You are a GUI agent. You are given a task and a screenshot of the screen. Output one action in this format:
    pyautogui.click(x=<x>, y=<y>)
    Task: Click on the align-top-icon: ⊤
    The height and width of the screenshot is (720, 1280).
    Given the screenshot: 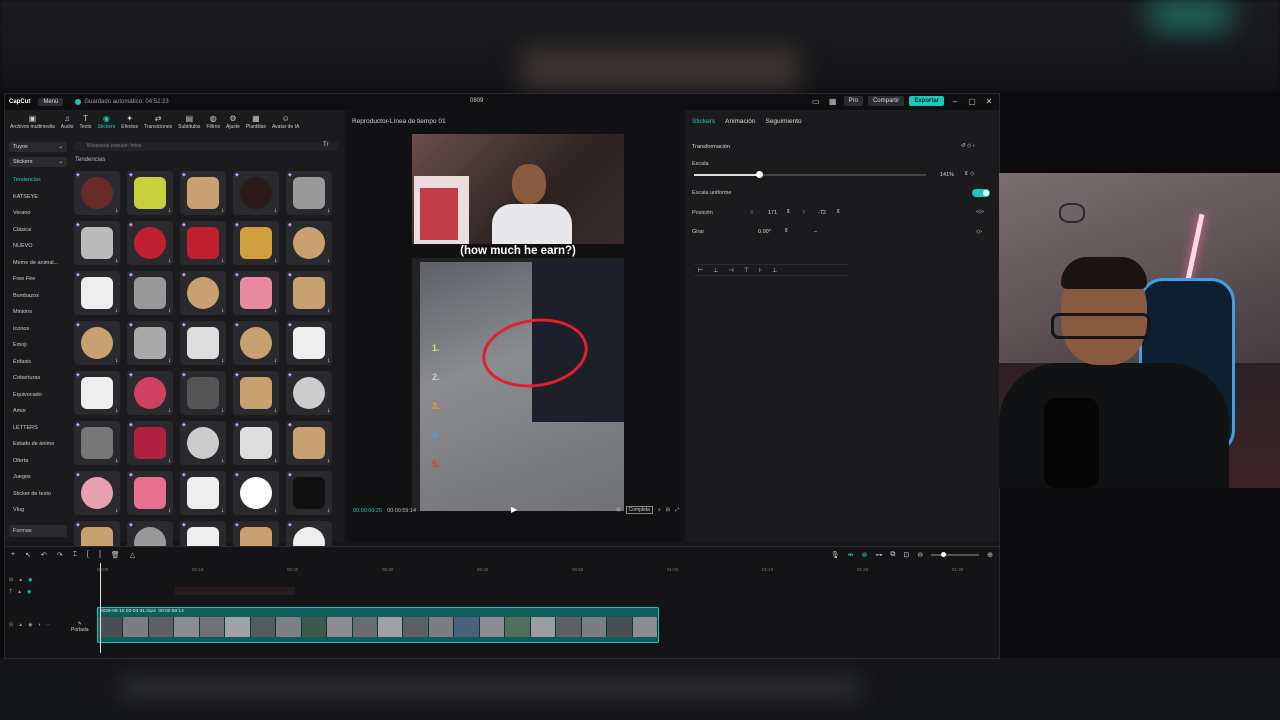 What is the action you would take?
    pyautogui.click(x=746, y=270)
    